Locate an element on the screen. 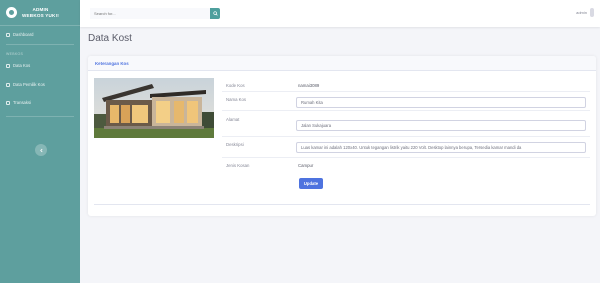 This screenshot has height=283, width=600. chevron-left-icon is located at coordinates (41, 150).